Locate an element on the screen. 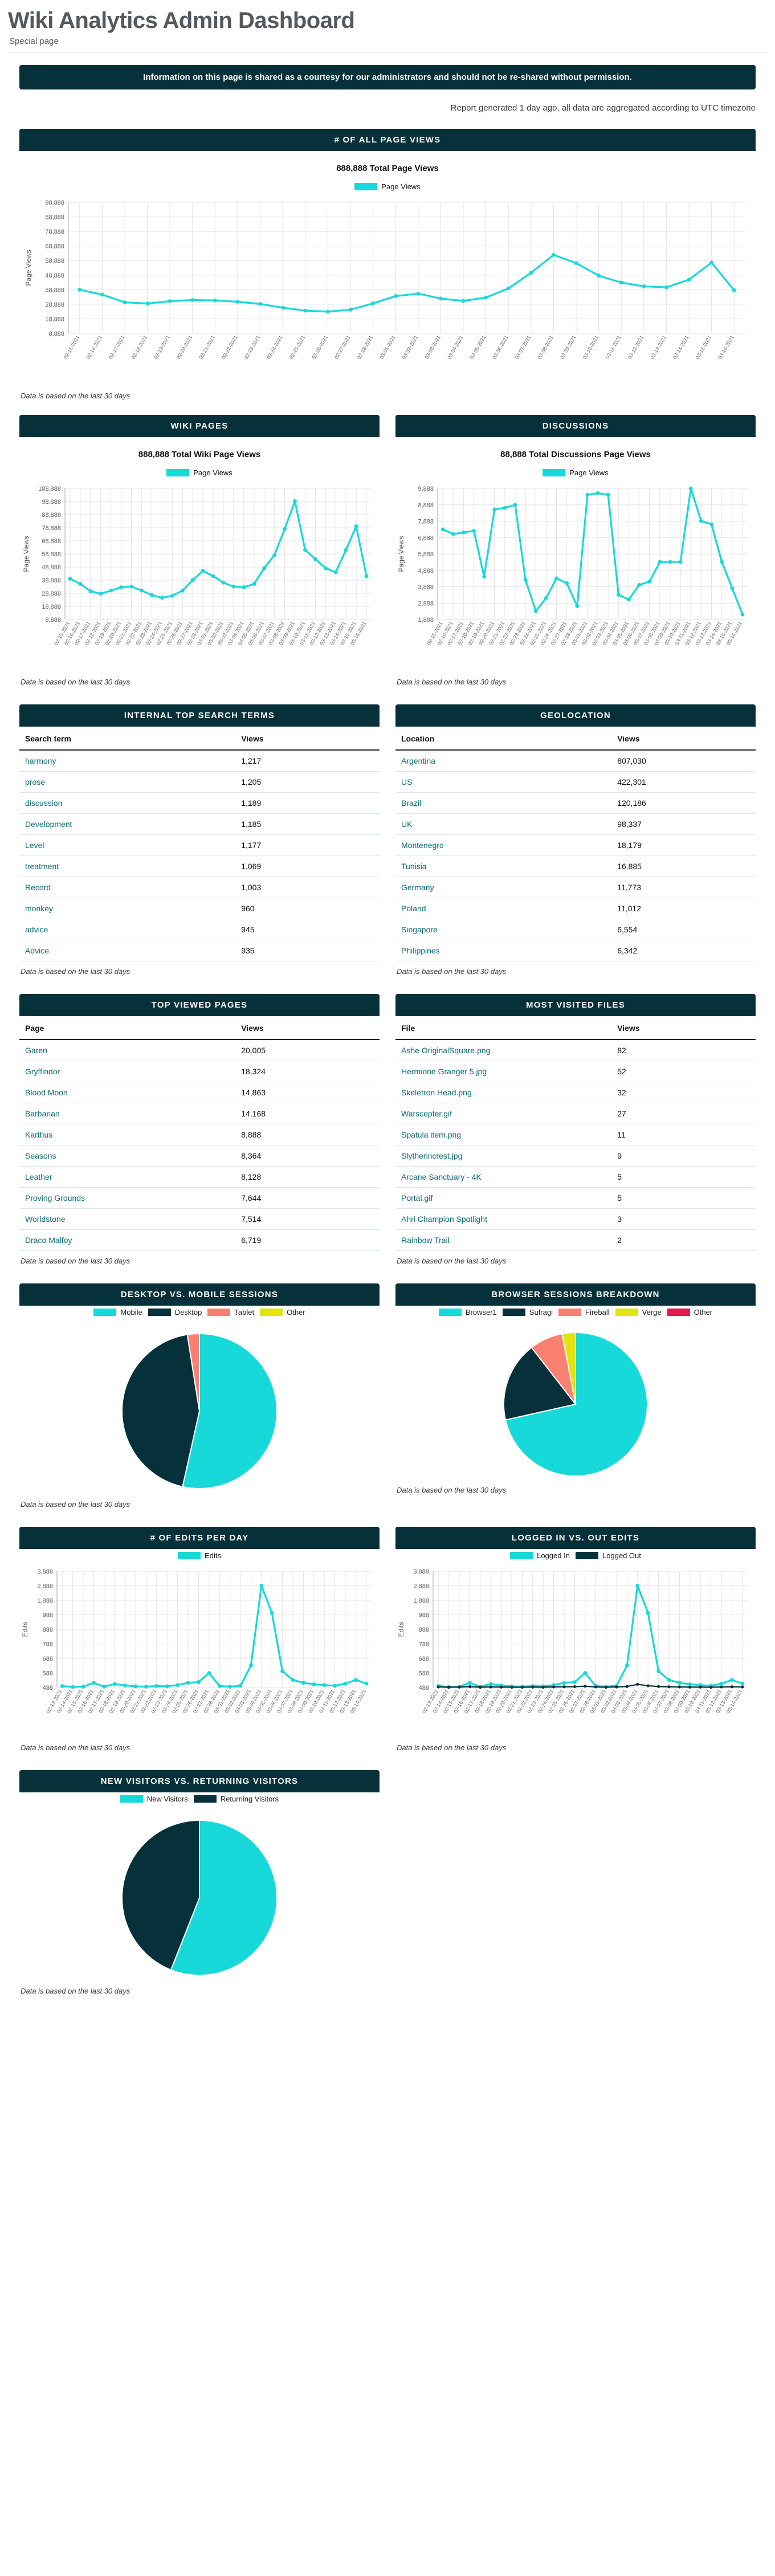 The image size is (775, 2576). row-label: Hermione Granger 5.jpg is located at coordinates (503, 1071).